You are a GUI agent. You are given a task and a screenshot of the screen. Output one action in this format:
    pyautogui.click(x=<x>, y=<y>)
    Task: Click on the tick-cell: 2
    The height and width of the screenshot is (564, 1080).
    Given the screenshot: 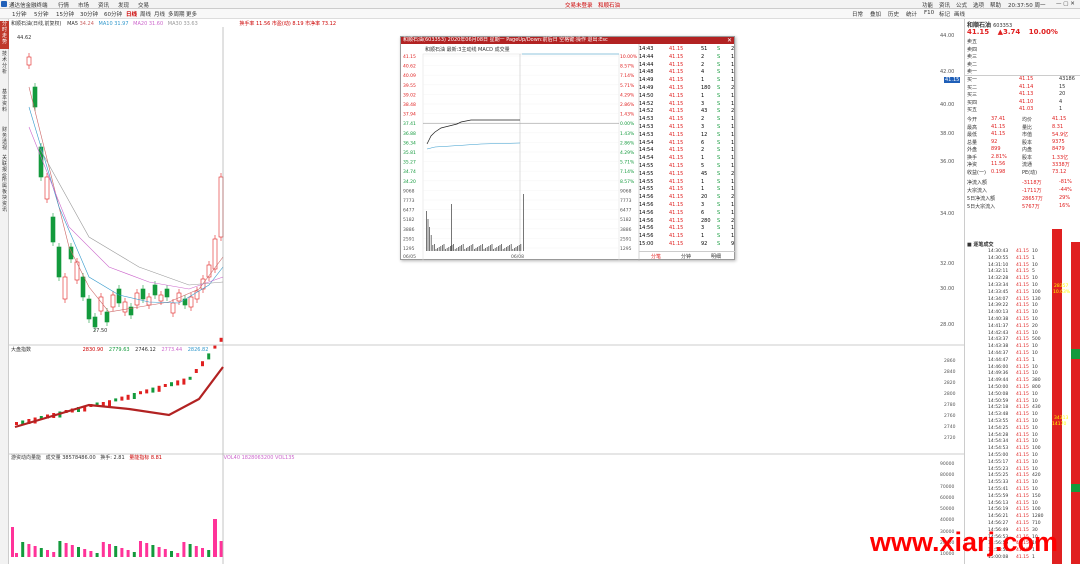 What is the action you would take?
    pyautogui.click(x=703, y=64)
    